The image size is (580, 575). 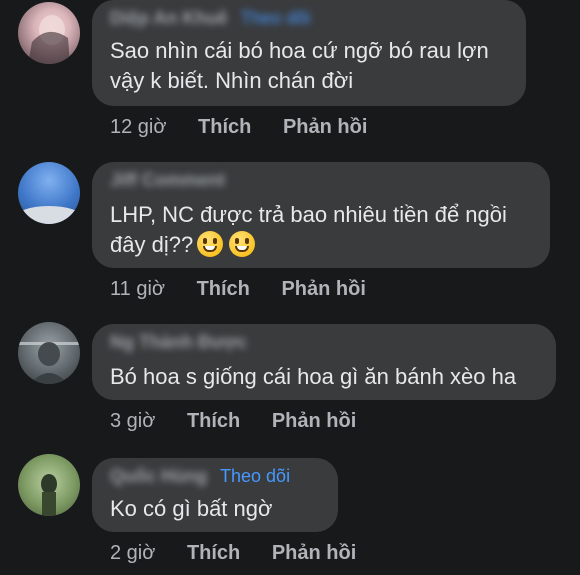 What do you see at coordinates (137, 289) in the screenshot?
I see `timestamp: 11 giờ` at bounding box center [137, 289].